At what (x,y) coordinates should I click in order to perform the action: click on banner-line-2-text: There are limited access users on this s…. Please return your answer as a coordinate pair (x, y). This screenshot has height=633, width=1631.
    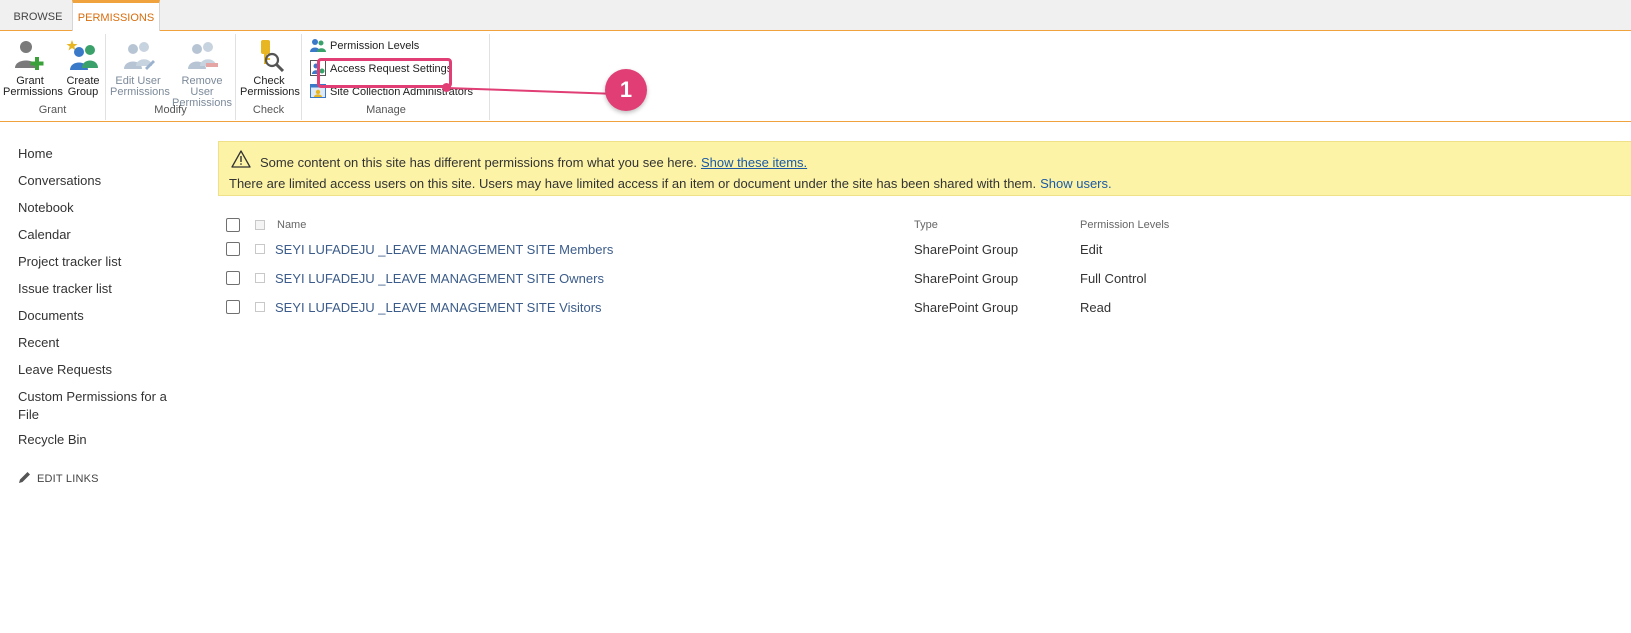
    Looking at the image, I should click on (633, 183).